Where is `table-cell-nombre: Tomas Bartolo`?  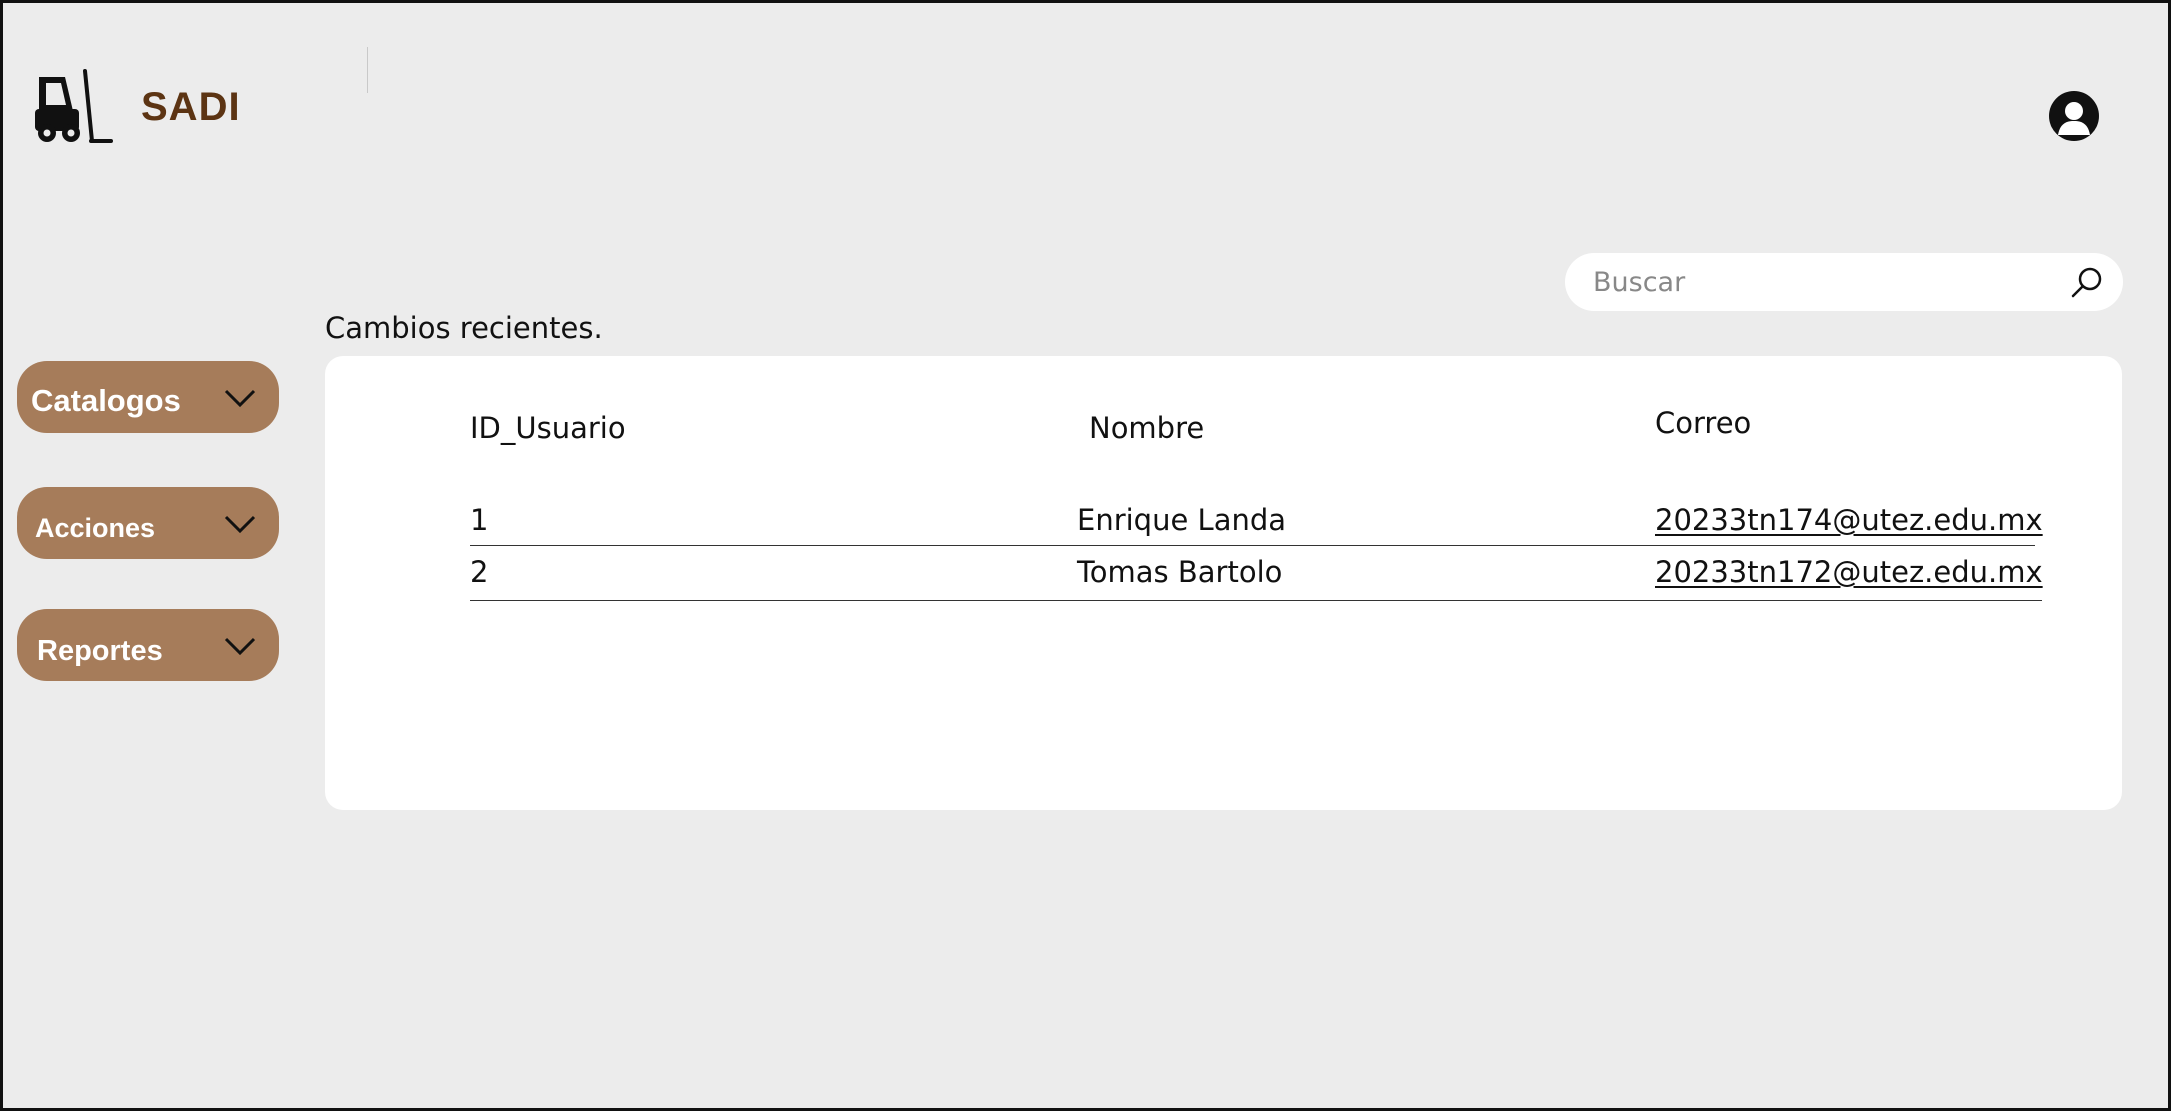 table-cell-nombre: Tomas Bartolo is located at coordinates (1180, 572).